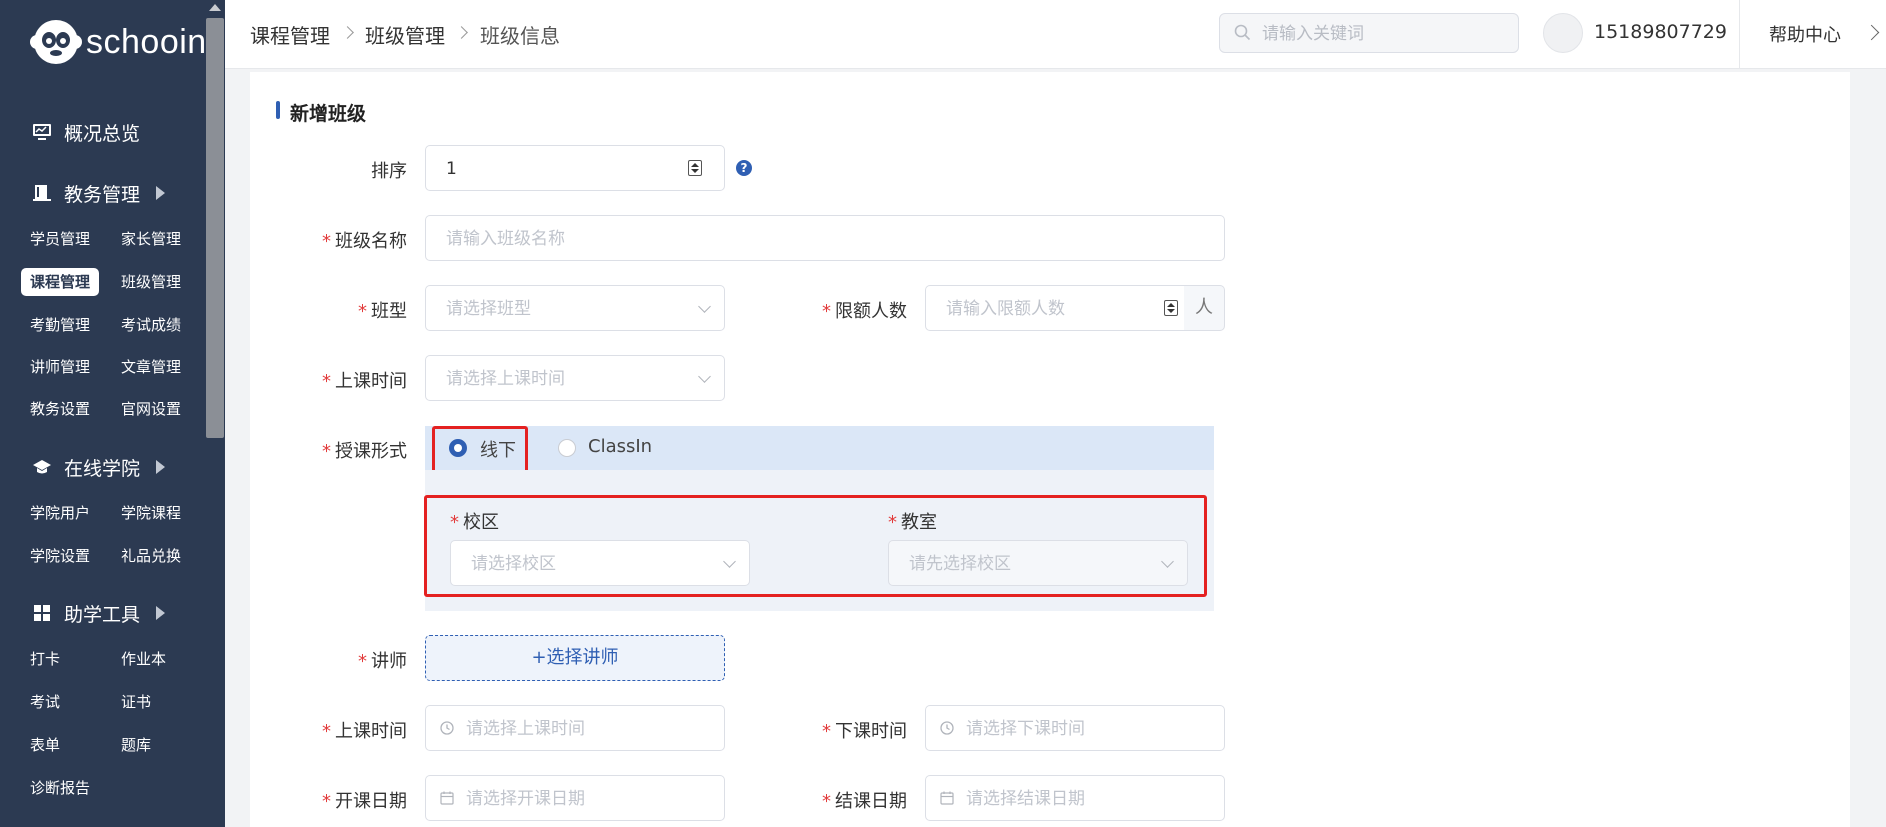  I want to click on sidebar-item-homework: 作业本, so click(143, 659).